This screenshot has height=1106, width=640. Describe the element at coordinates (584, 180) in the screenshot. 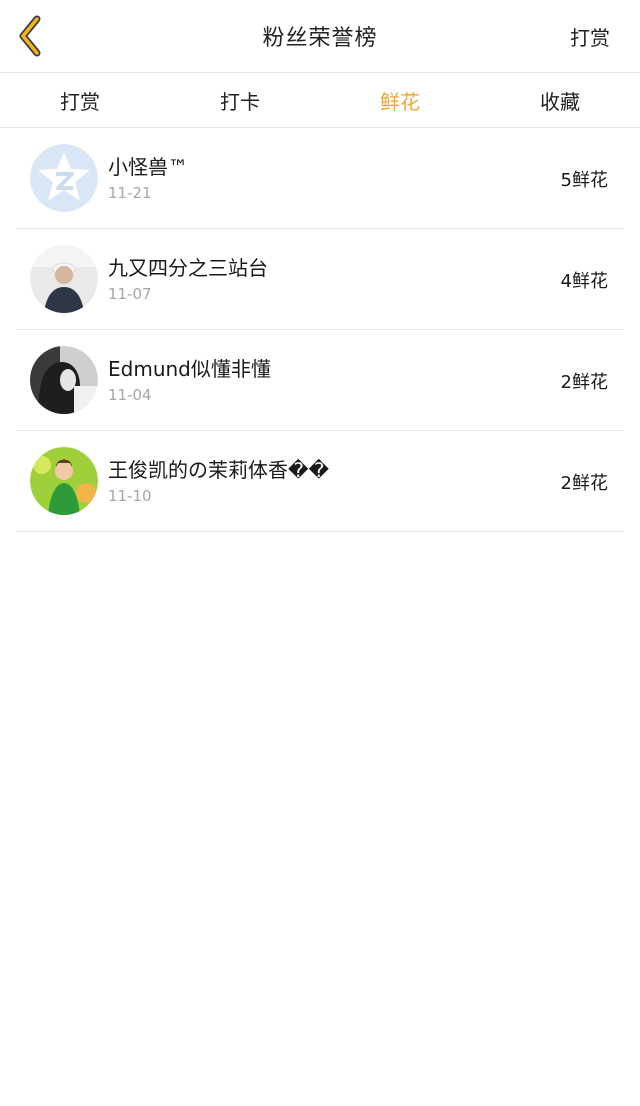

I see `flower-count: 5鲜花` at that location.